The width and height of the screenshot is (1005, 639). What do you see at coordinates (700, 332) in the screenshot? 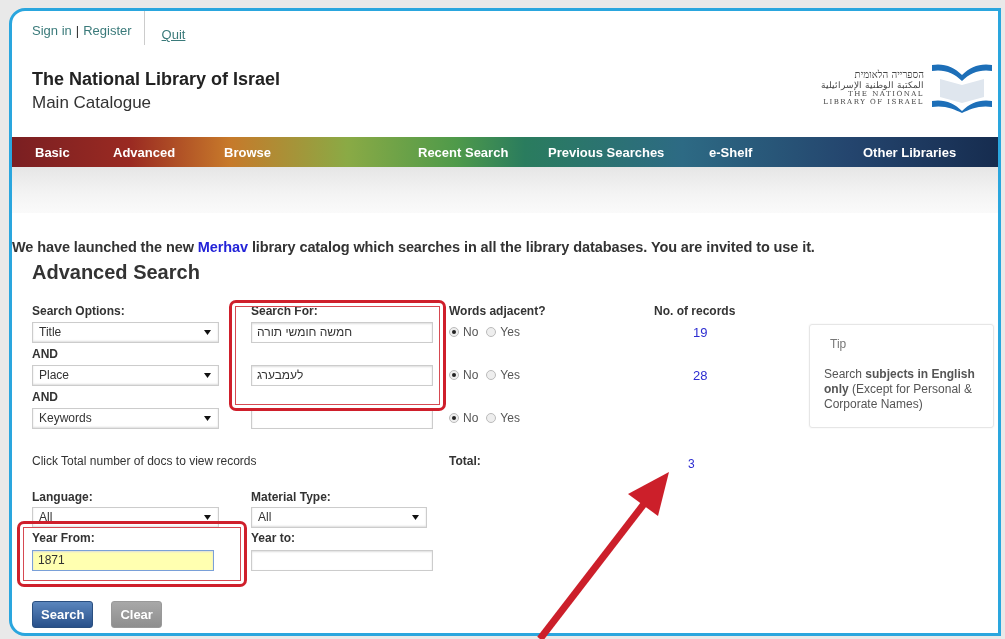
I see `record-count-link: 19` at bounding box center [700, 332].